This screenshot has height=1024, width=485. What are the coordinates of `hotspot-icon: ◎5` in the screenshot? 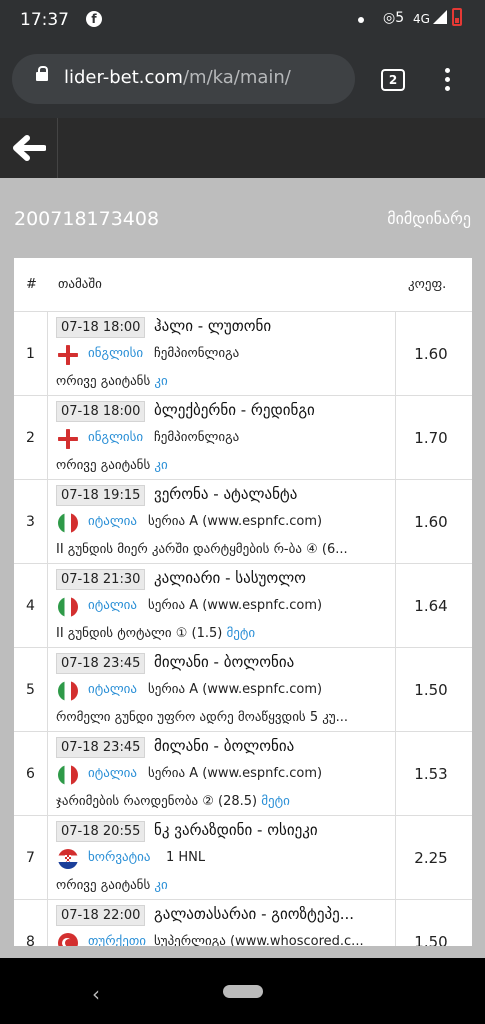 It's located at (394, 18).